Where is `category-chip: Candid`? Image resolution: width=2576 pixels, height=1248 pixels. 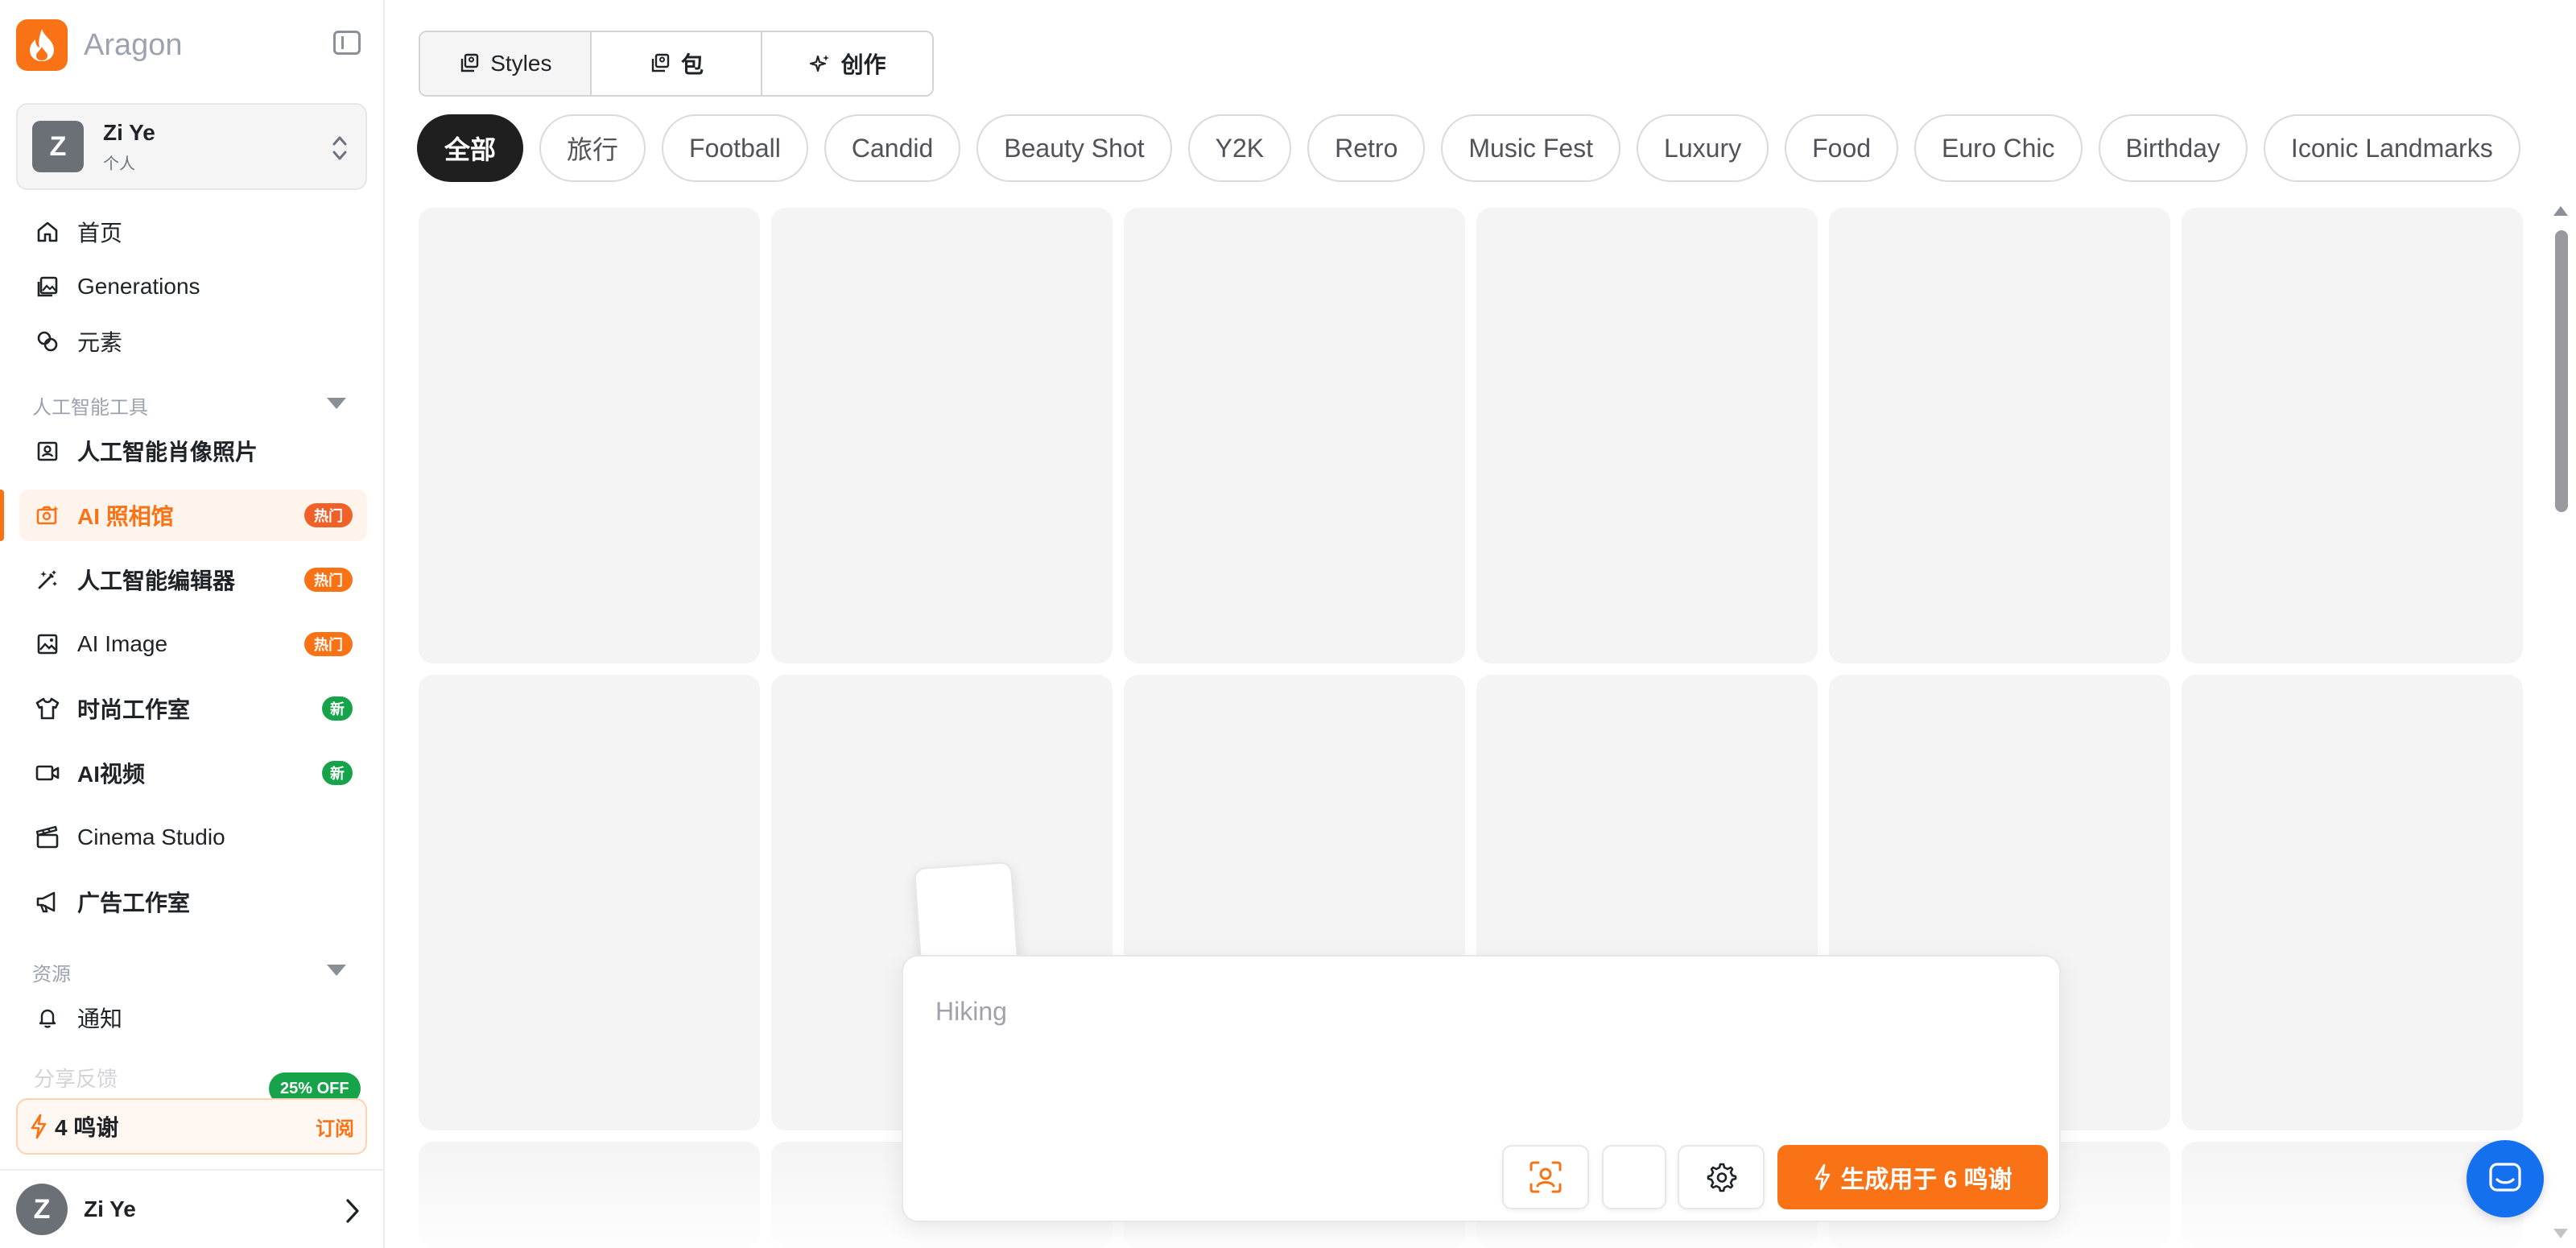
category-chip: Candid is located at coordinates (892, 148).